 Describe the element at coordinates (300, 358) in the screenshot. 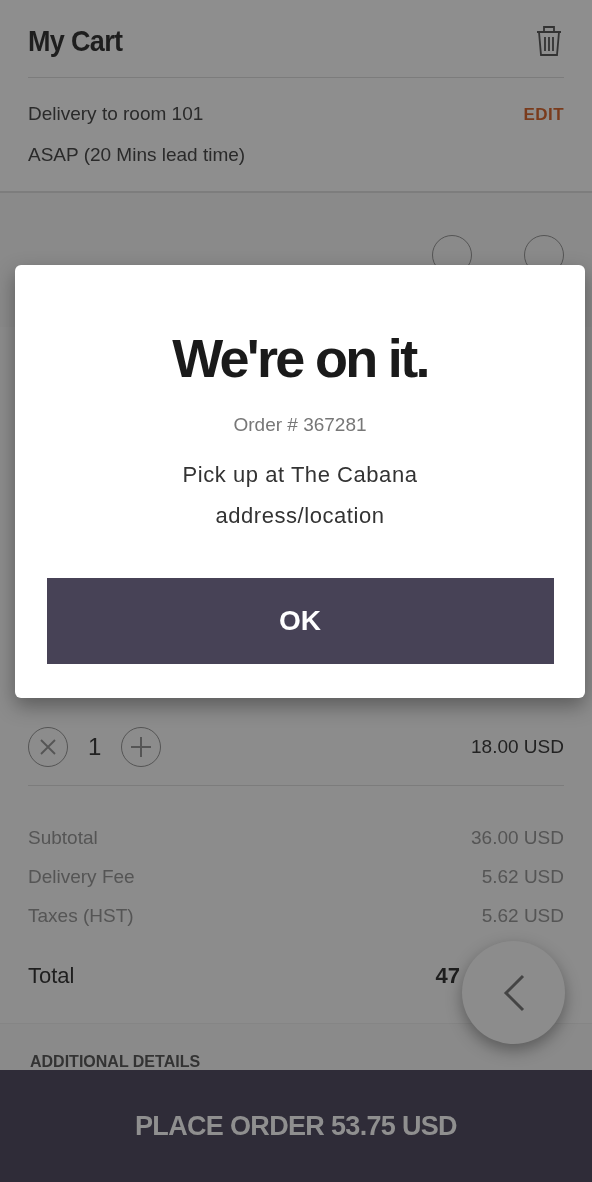

I see `dialog-title: We're on it.` at that location.